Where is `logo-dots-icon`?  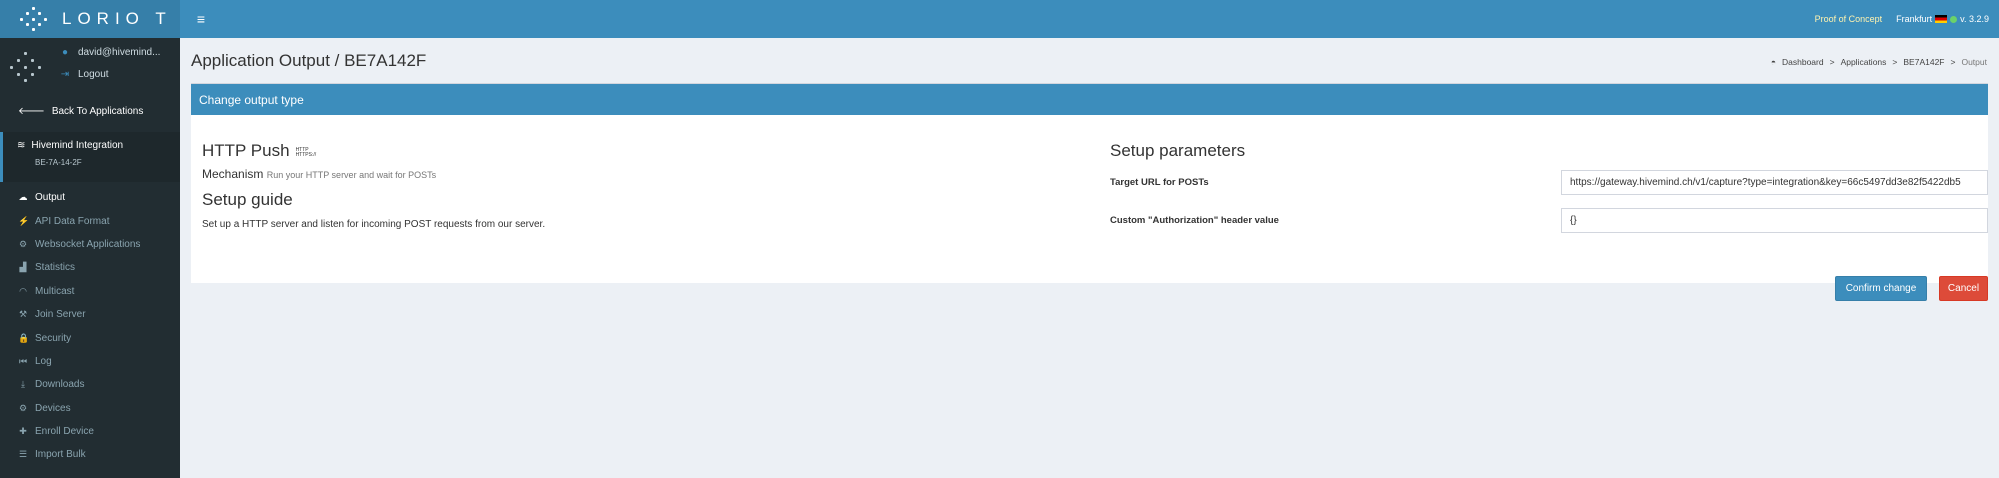
logo-dots-icon is located at coordinates (36, 19).